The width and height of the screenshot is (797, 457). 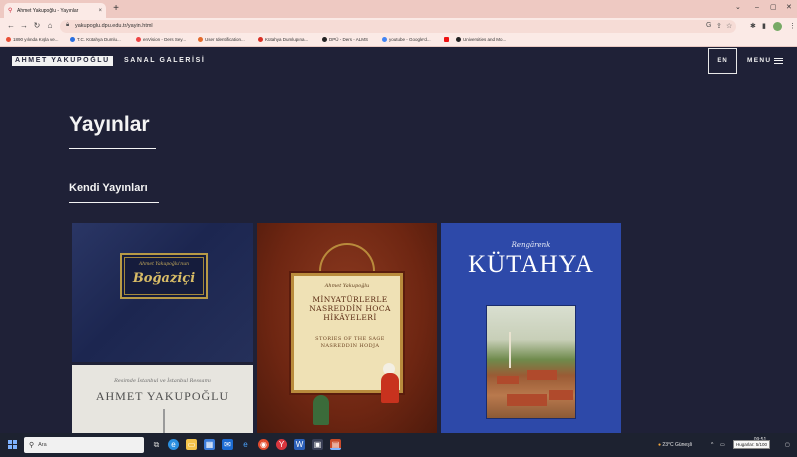 I want to click on bookmark-item, so click(x=447, y=39).